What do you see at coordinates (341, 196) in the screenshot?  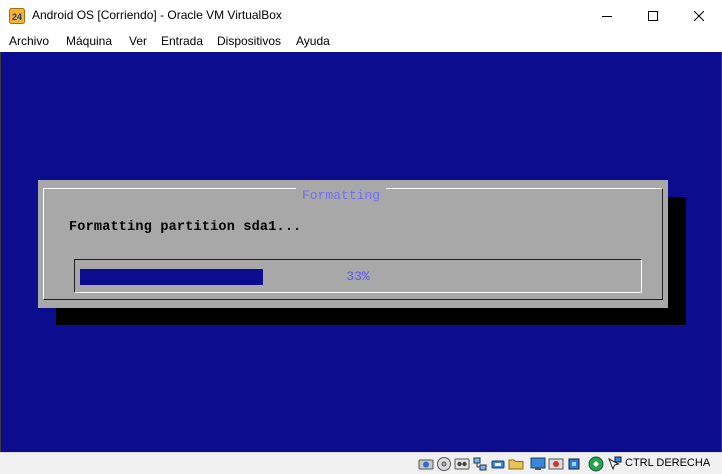 I see `dialog-title: Formatting` at bounding box center [341, 196].